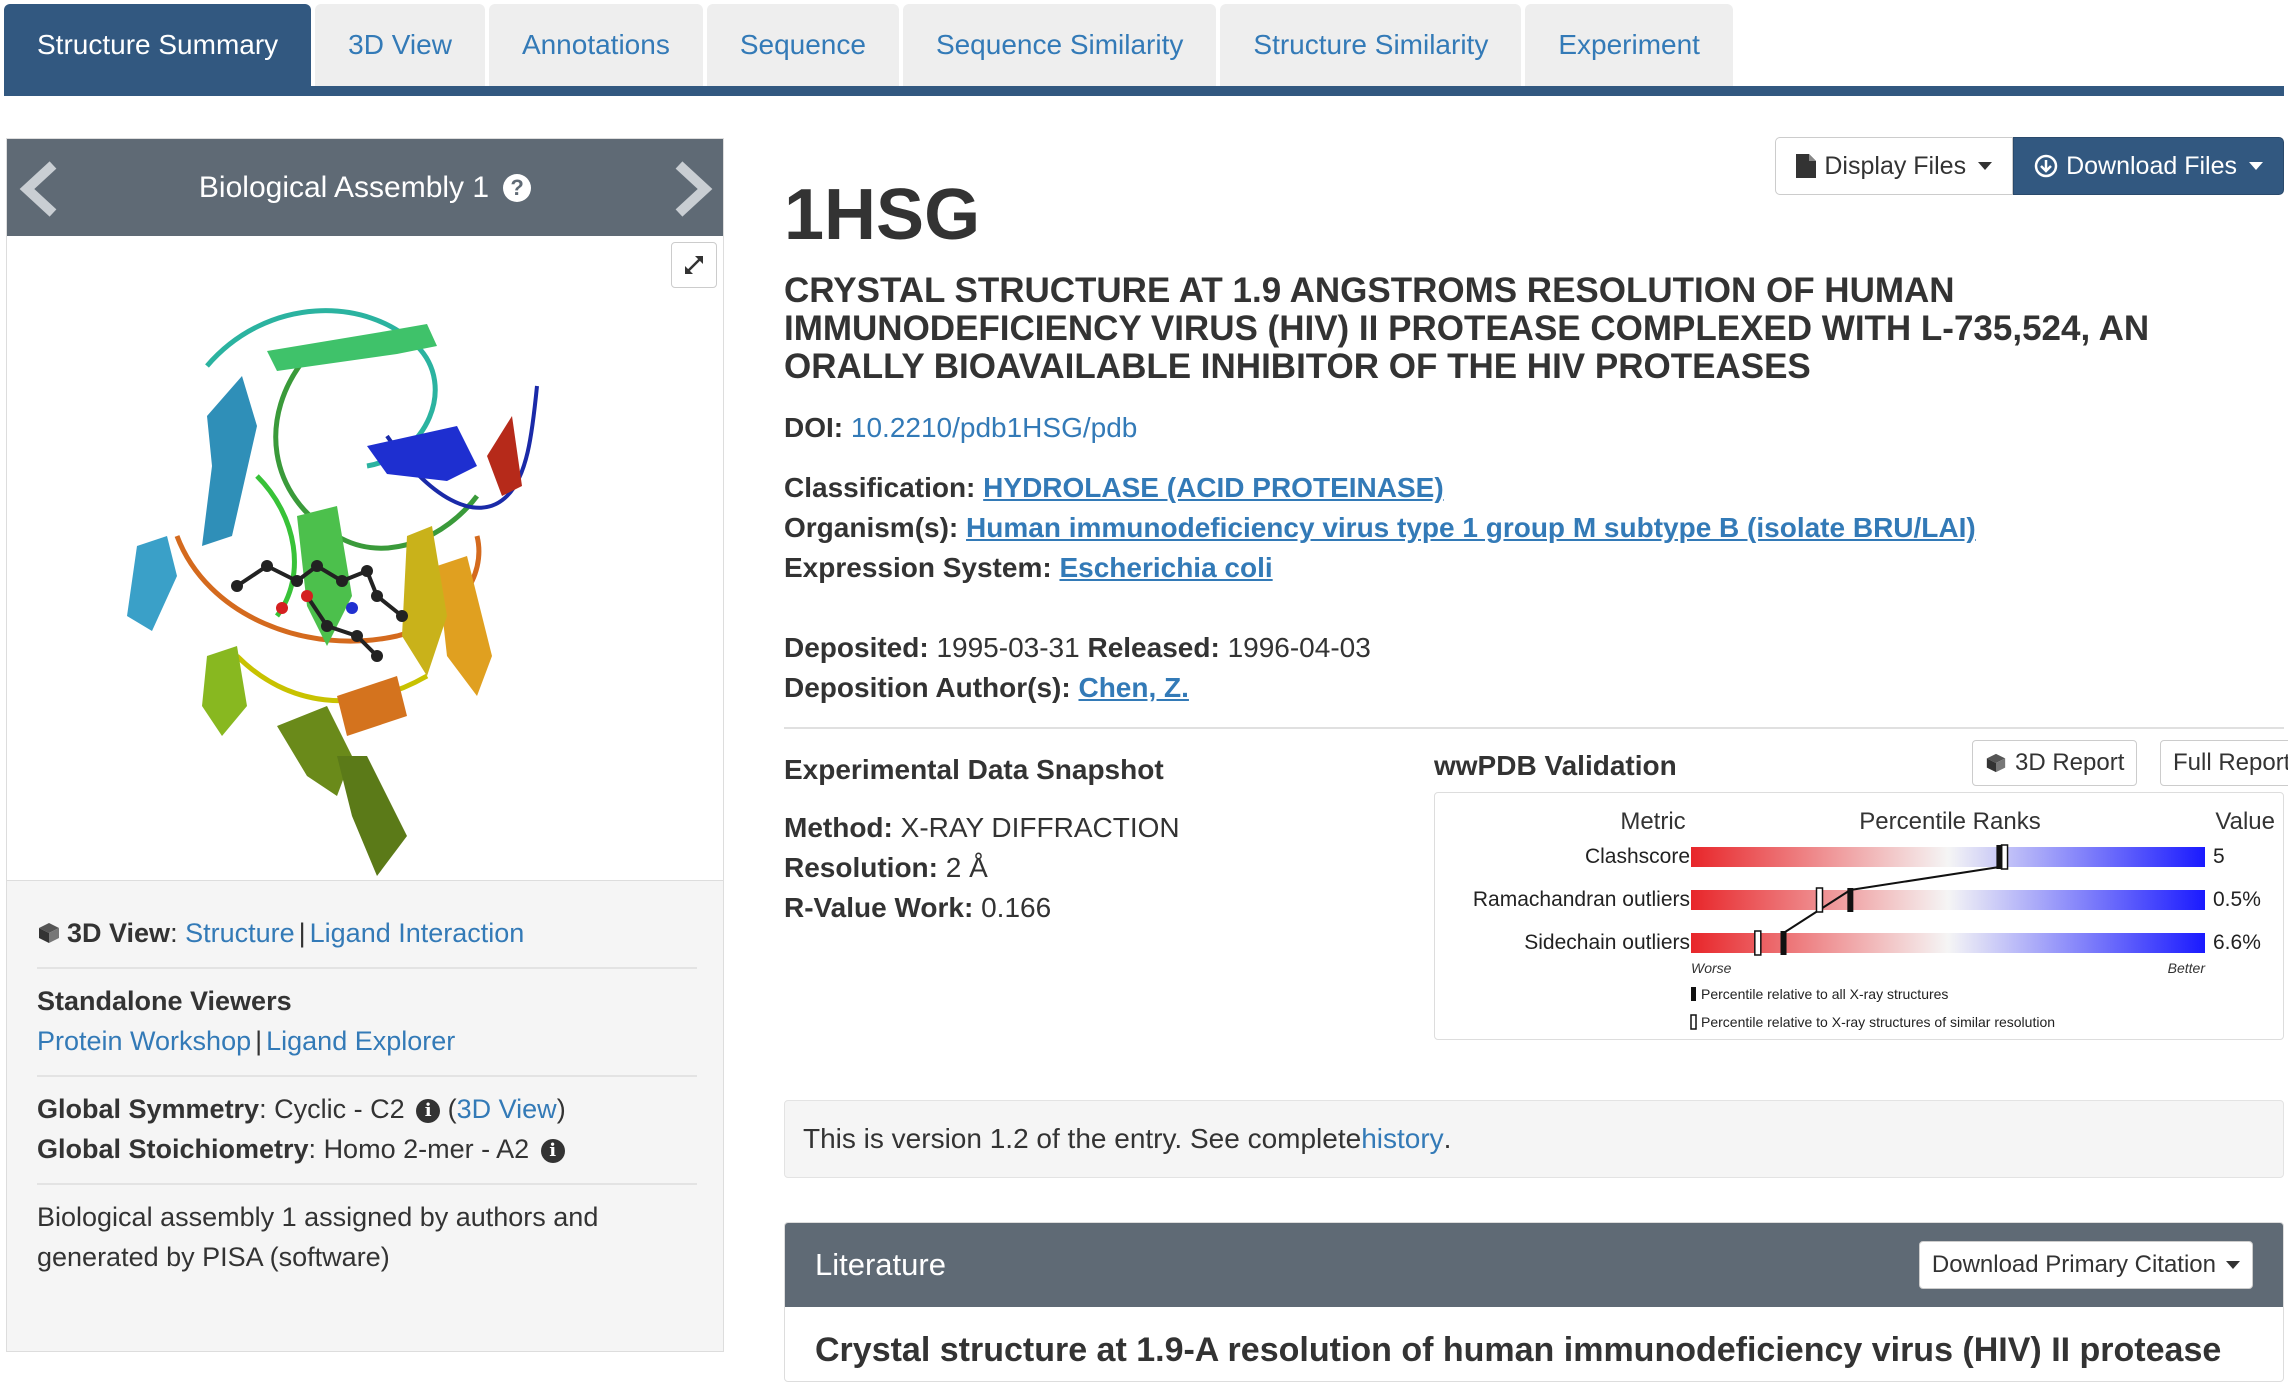  I want to click on tab-sequence-similarity: Sequence Similarity, so click(1059, 45).